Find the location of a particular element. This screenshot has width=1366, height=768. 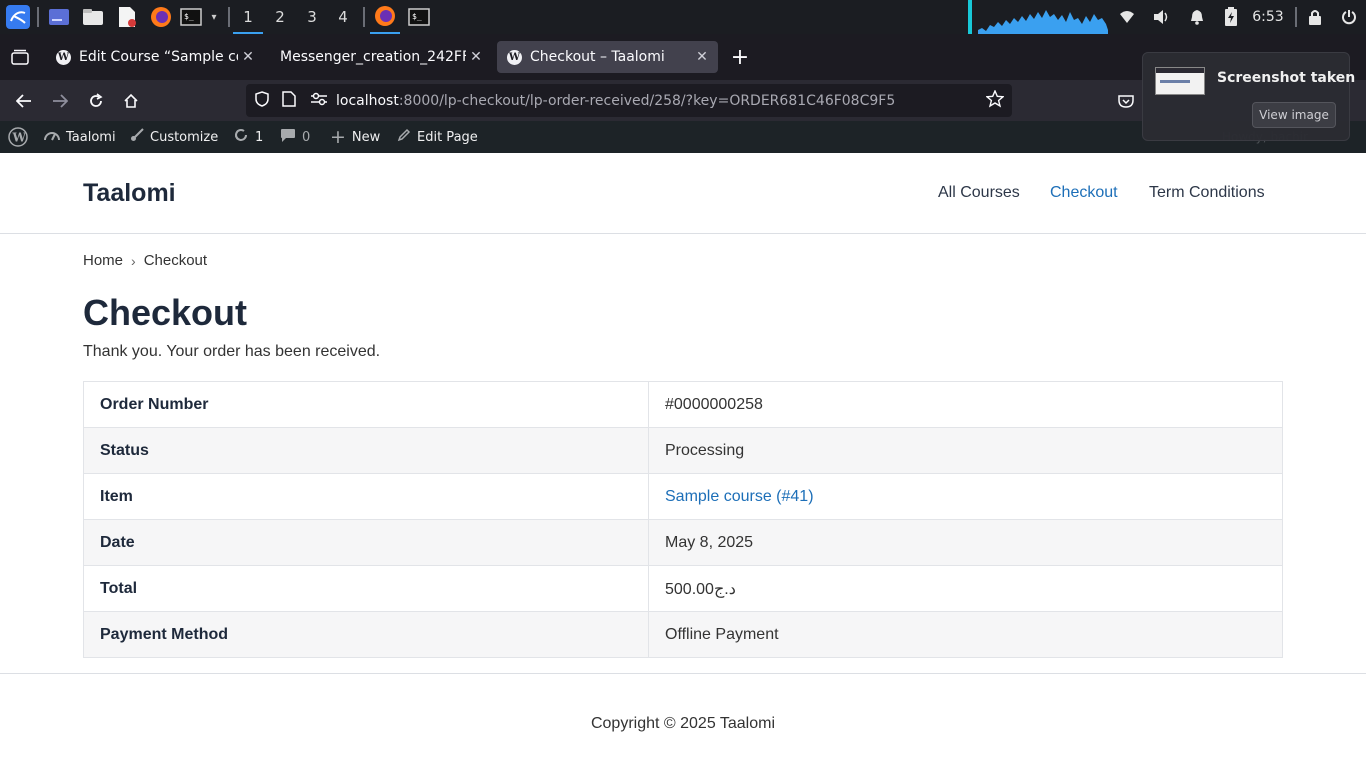

payment-method-value: Offline Payment is located at coordinates (965, 634).